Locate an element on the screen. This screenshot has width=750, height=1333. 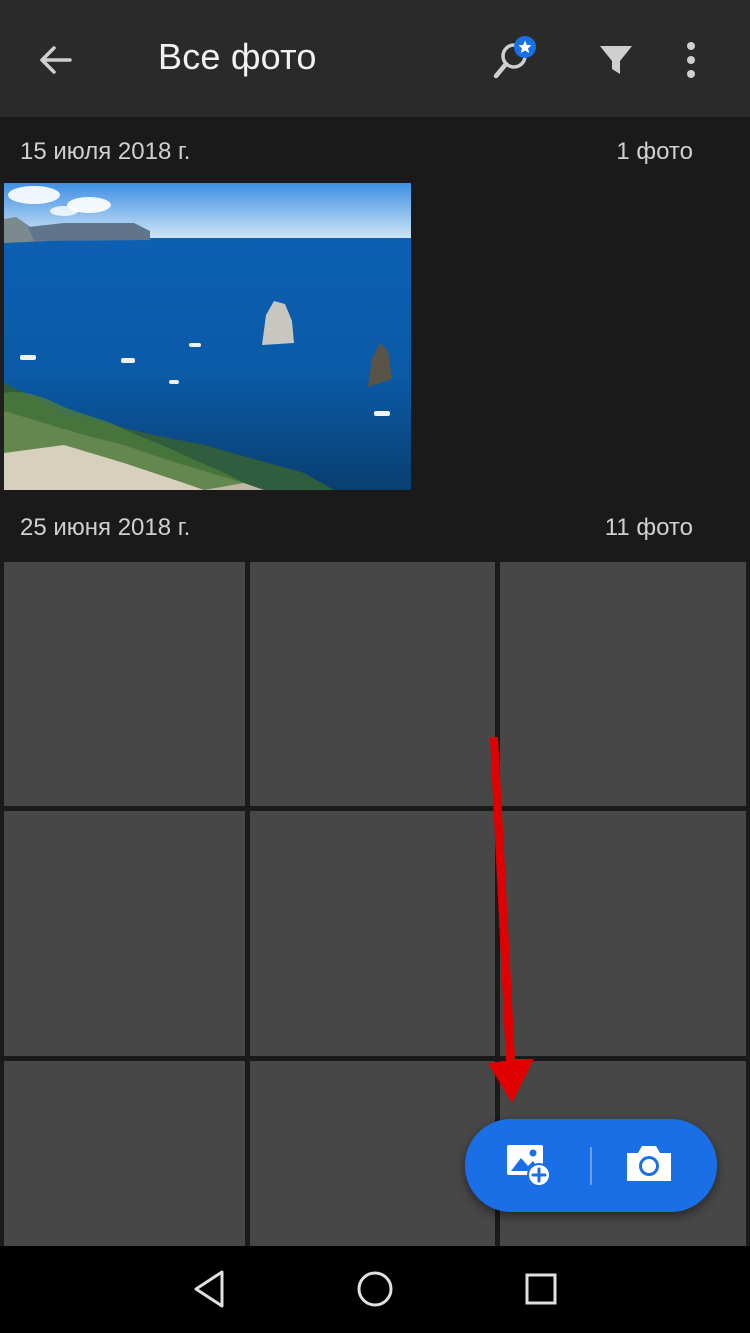
red-arrow is located at coordinates (511, 920).